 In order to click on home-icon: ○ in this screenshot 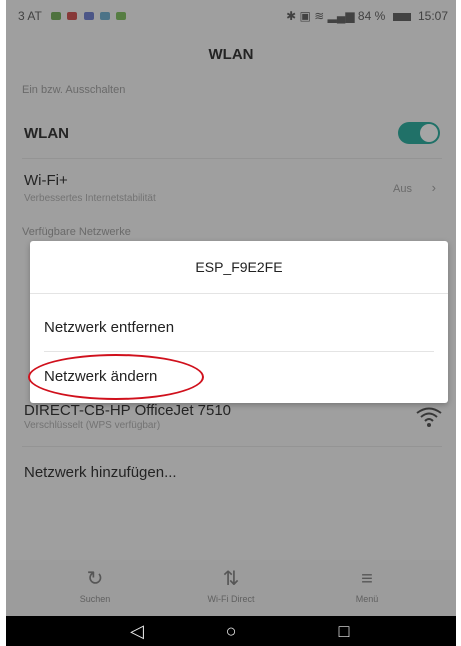, I will do `click(231, 631)`.